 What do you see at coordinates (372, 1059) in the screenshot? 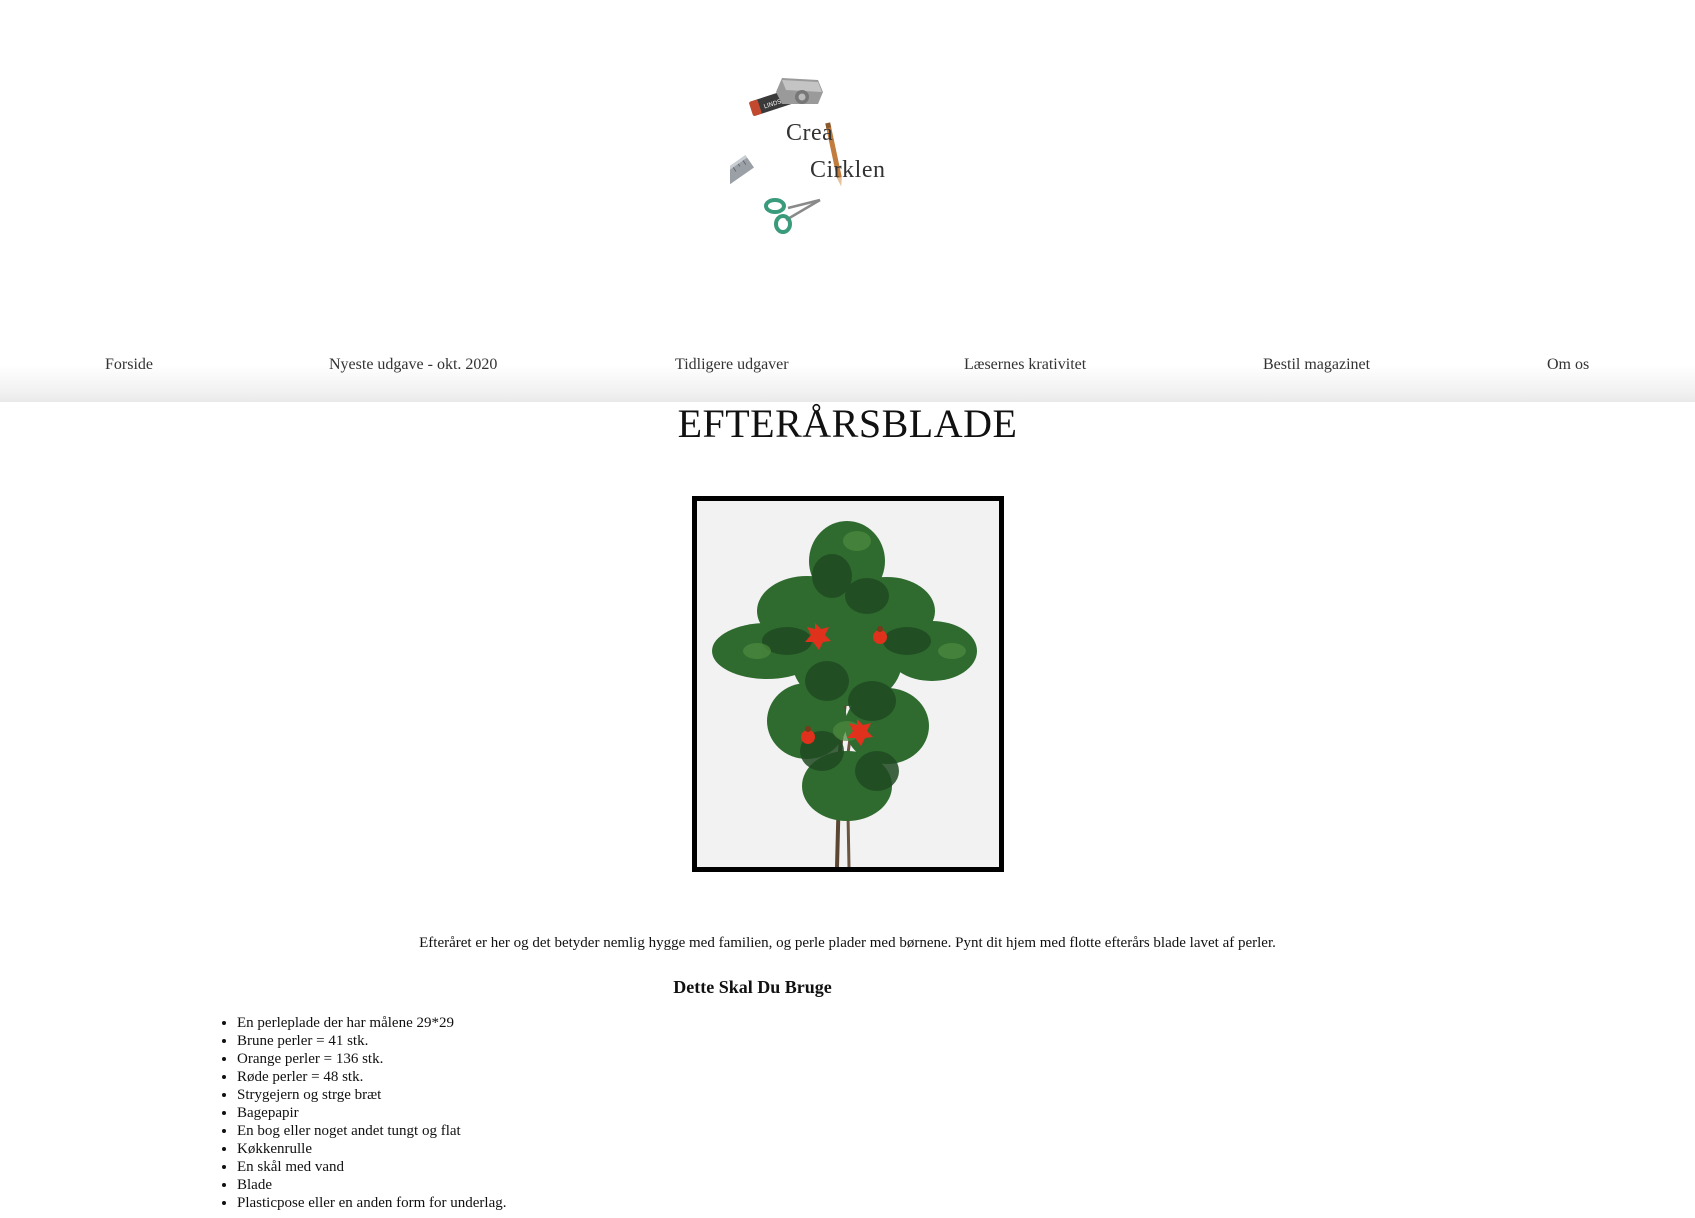
I see `list-item: Orange perler = 136 stk.` at bounding box center [372, 1059].